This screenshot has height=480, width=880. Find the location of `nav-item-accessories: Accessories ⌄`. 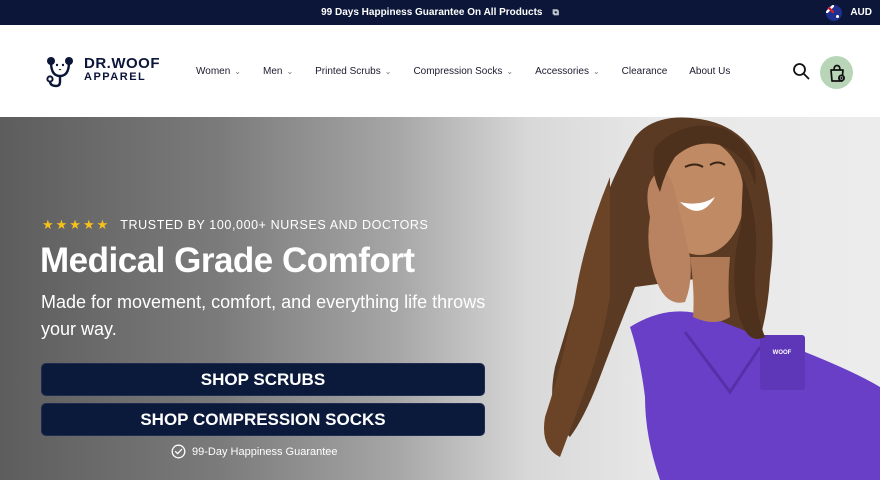

nav-item-accessories: Accessories ⌄ is located at coordinates (567, 71).